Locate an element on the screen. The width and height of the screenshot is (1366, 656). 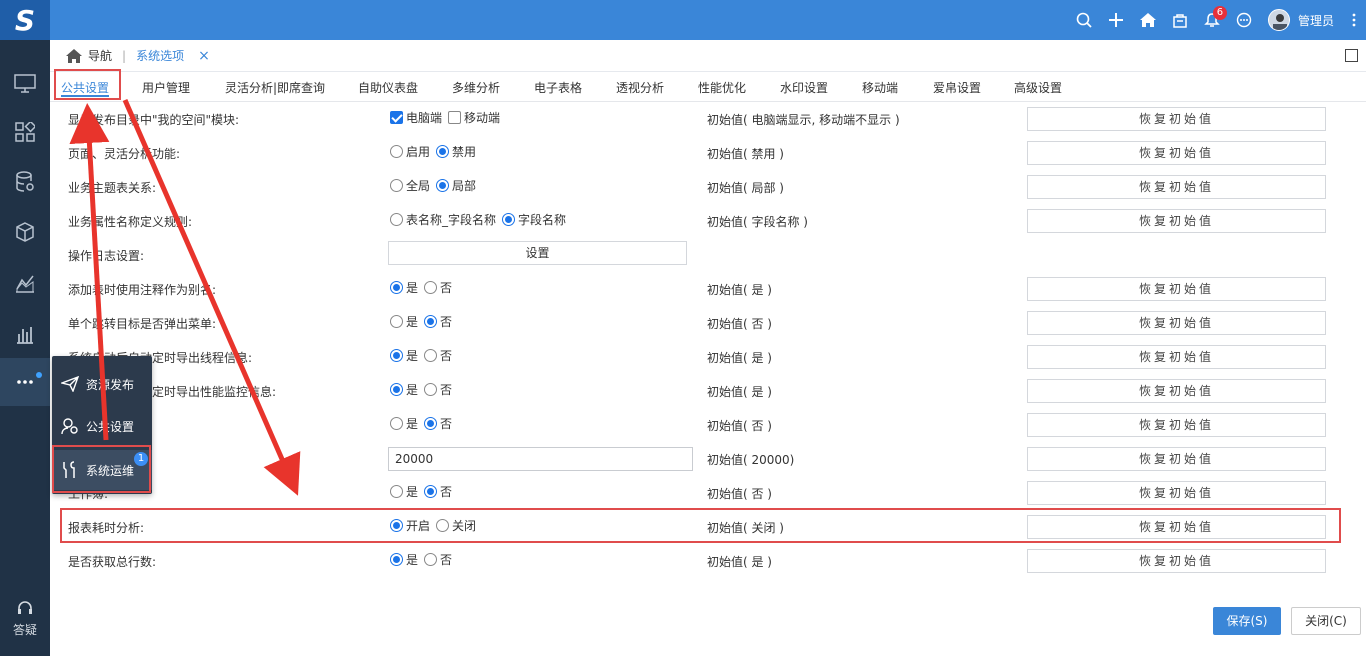
cube-icon is located at coordinates (25, 232).